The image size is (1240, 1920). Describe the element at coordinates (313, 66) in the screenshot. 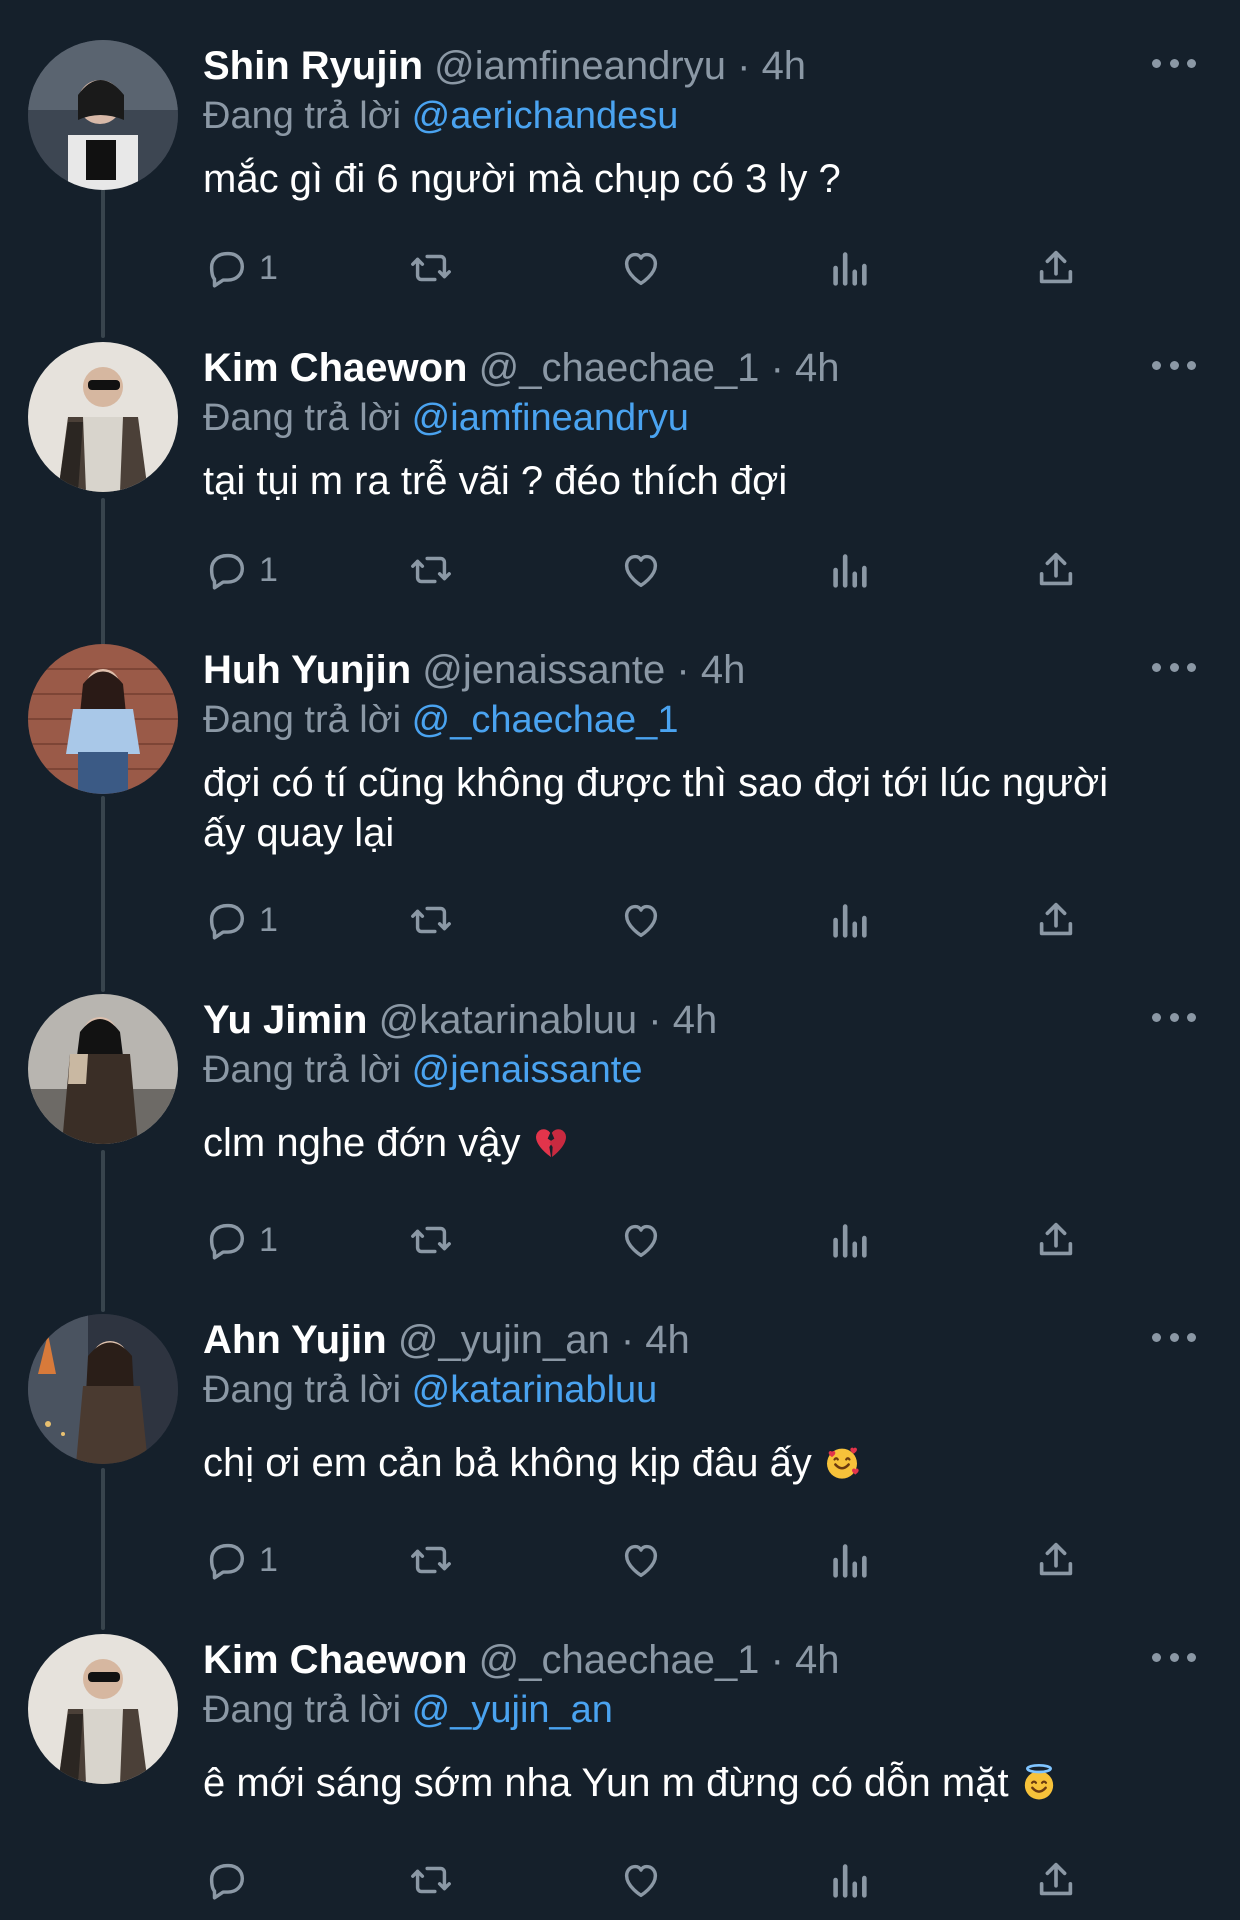

I see `author-name: Shin Ryujin` at that location.